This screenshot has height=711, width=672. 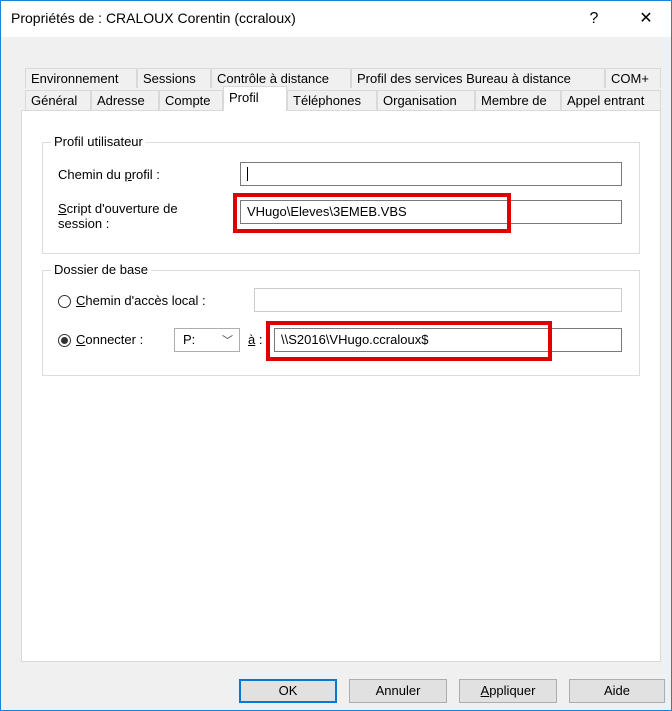 What do you see at coordinates (174, 78) in the screenshot?
I see `tab-sessions: Sessions` at bounding box center [174, 78].